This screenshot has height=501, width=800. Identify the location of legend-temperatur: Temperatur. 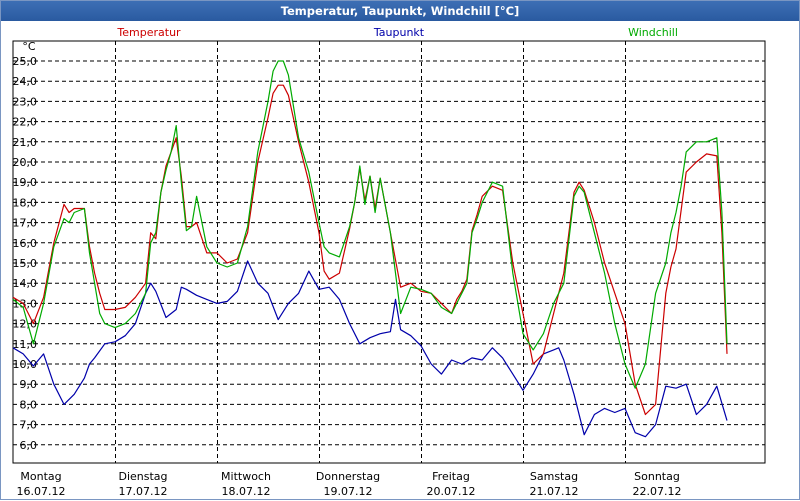
(148, 32).